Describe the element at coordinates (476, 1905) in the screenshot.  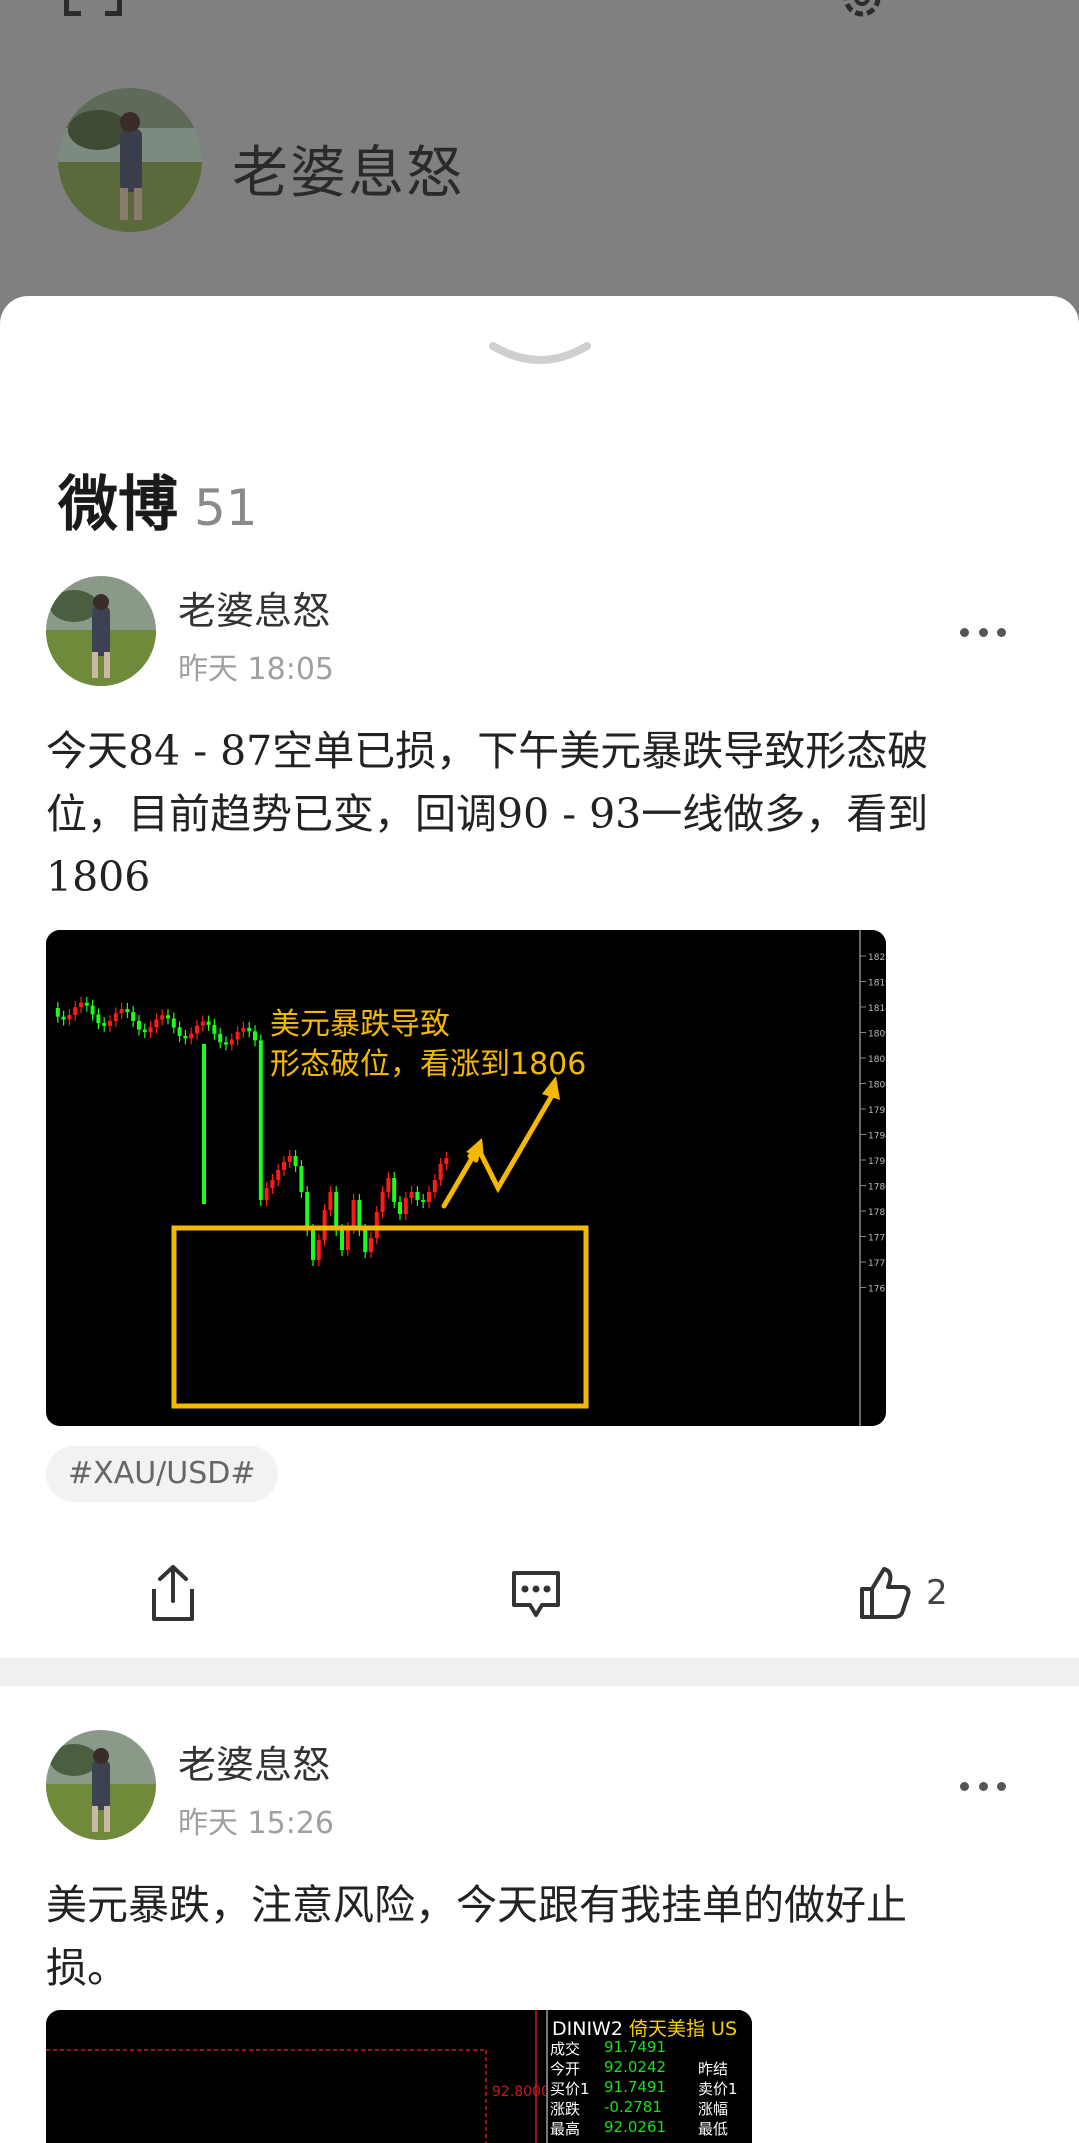
I see `post-text-line: 美元暴跌，注意风险，今天跟有我挂单的做好止` at that location.